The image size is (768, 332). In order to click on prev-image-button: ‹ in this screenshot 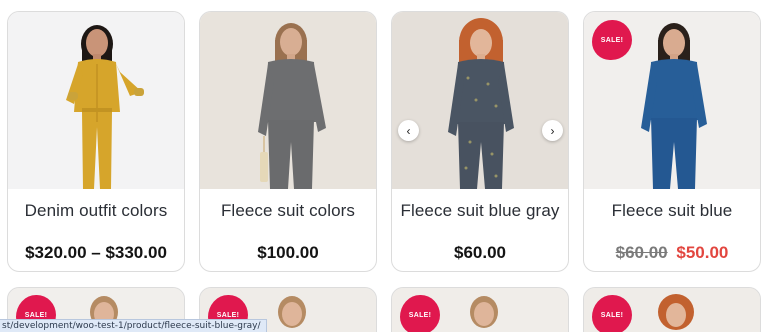, I will do `click(408, 130)`.